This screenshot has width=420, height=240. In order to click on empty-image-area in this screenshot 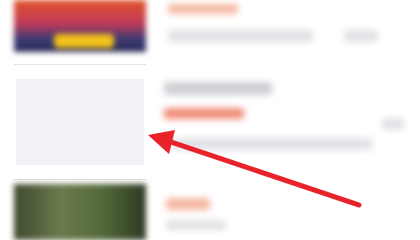, I will do `click(80, 122)`.